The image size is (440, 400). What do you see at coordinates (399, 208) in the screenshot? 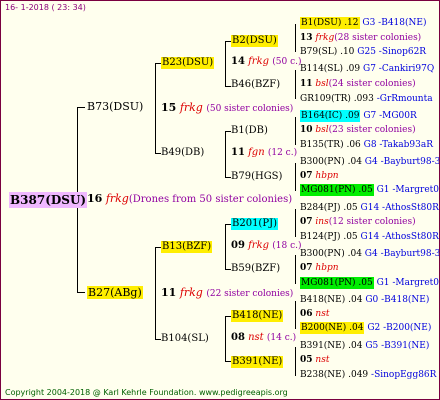
I see `g4-line-9: G14 -AthosSt80R` at bounding box center [399, 208].